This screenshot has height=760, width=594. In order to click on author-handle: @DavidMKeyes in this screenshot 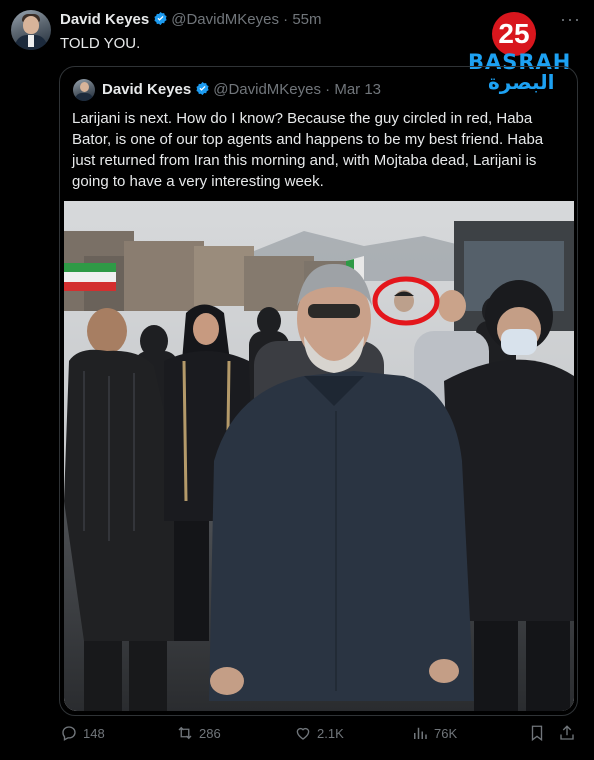, I will do `click(225, 19)`.